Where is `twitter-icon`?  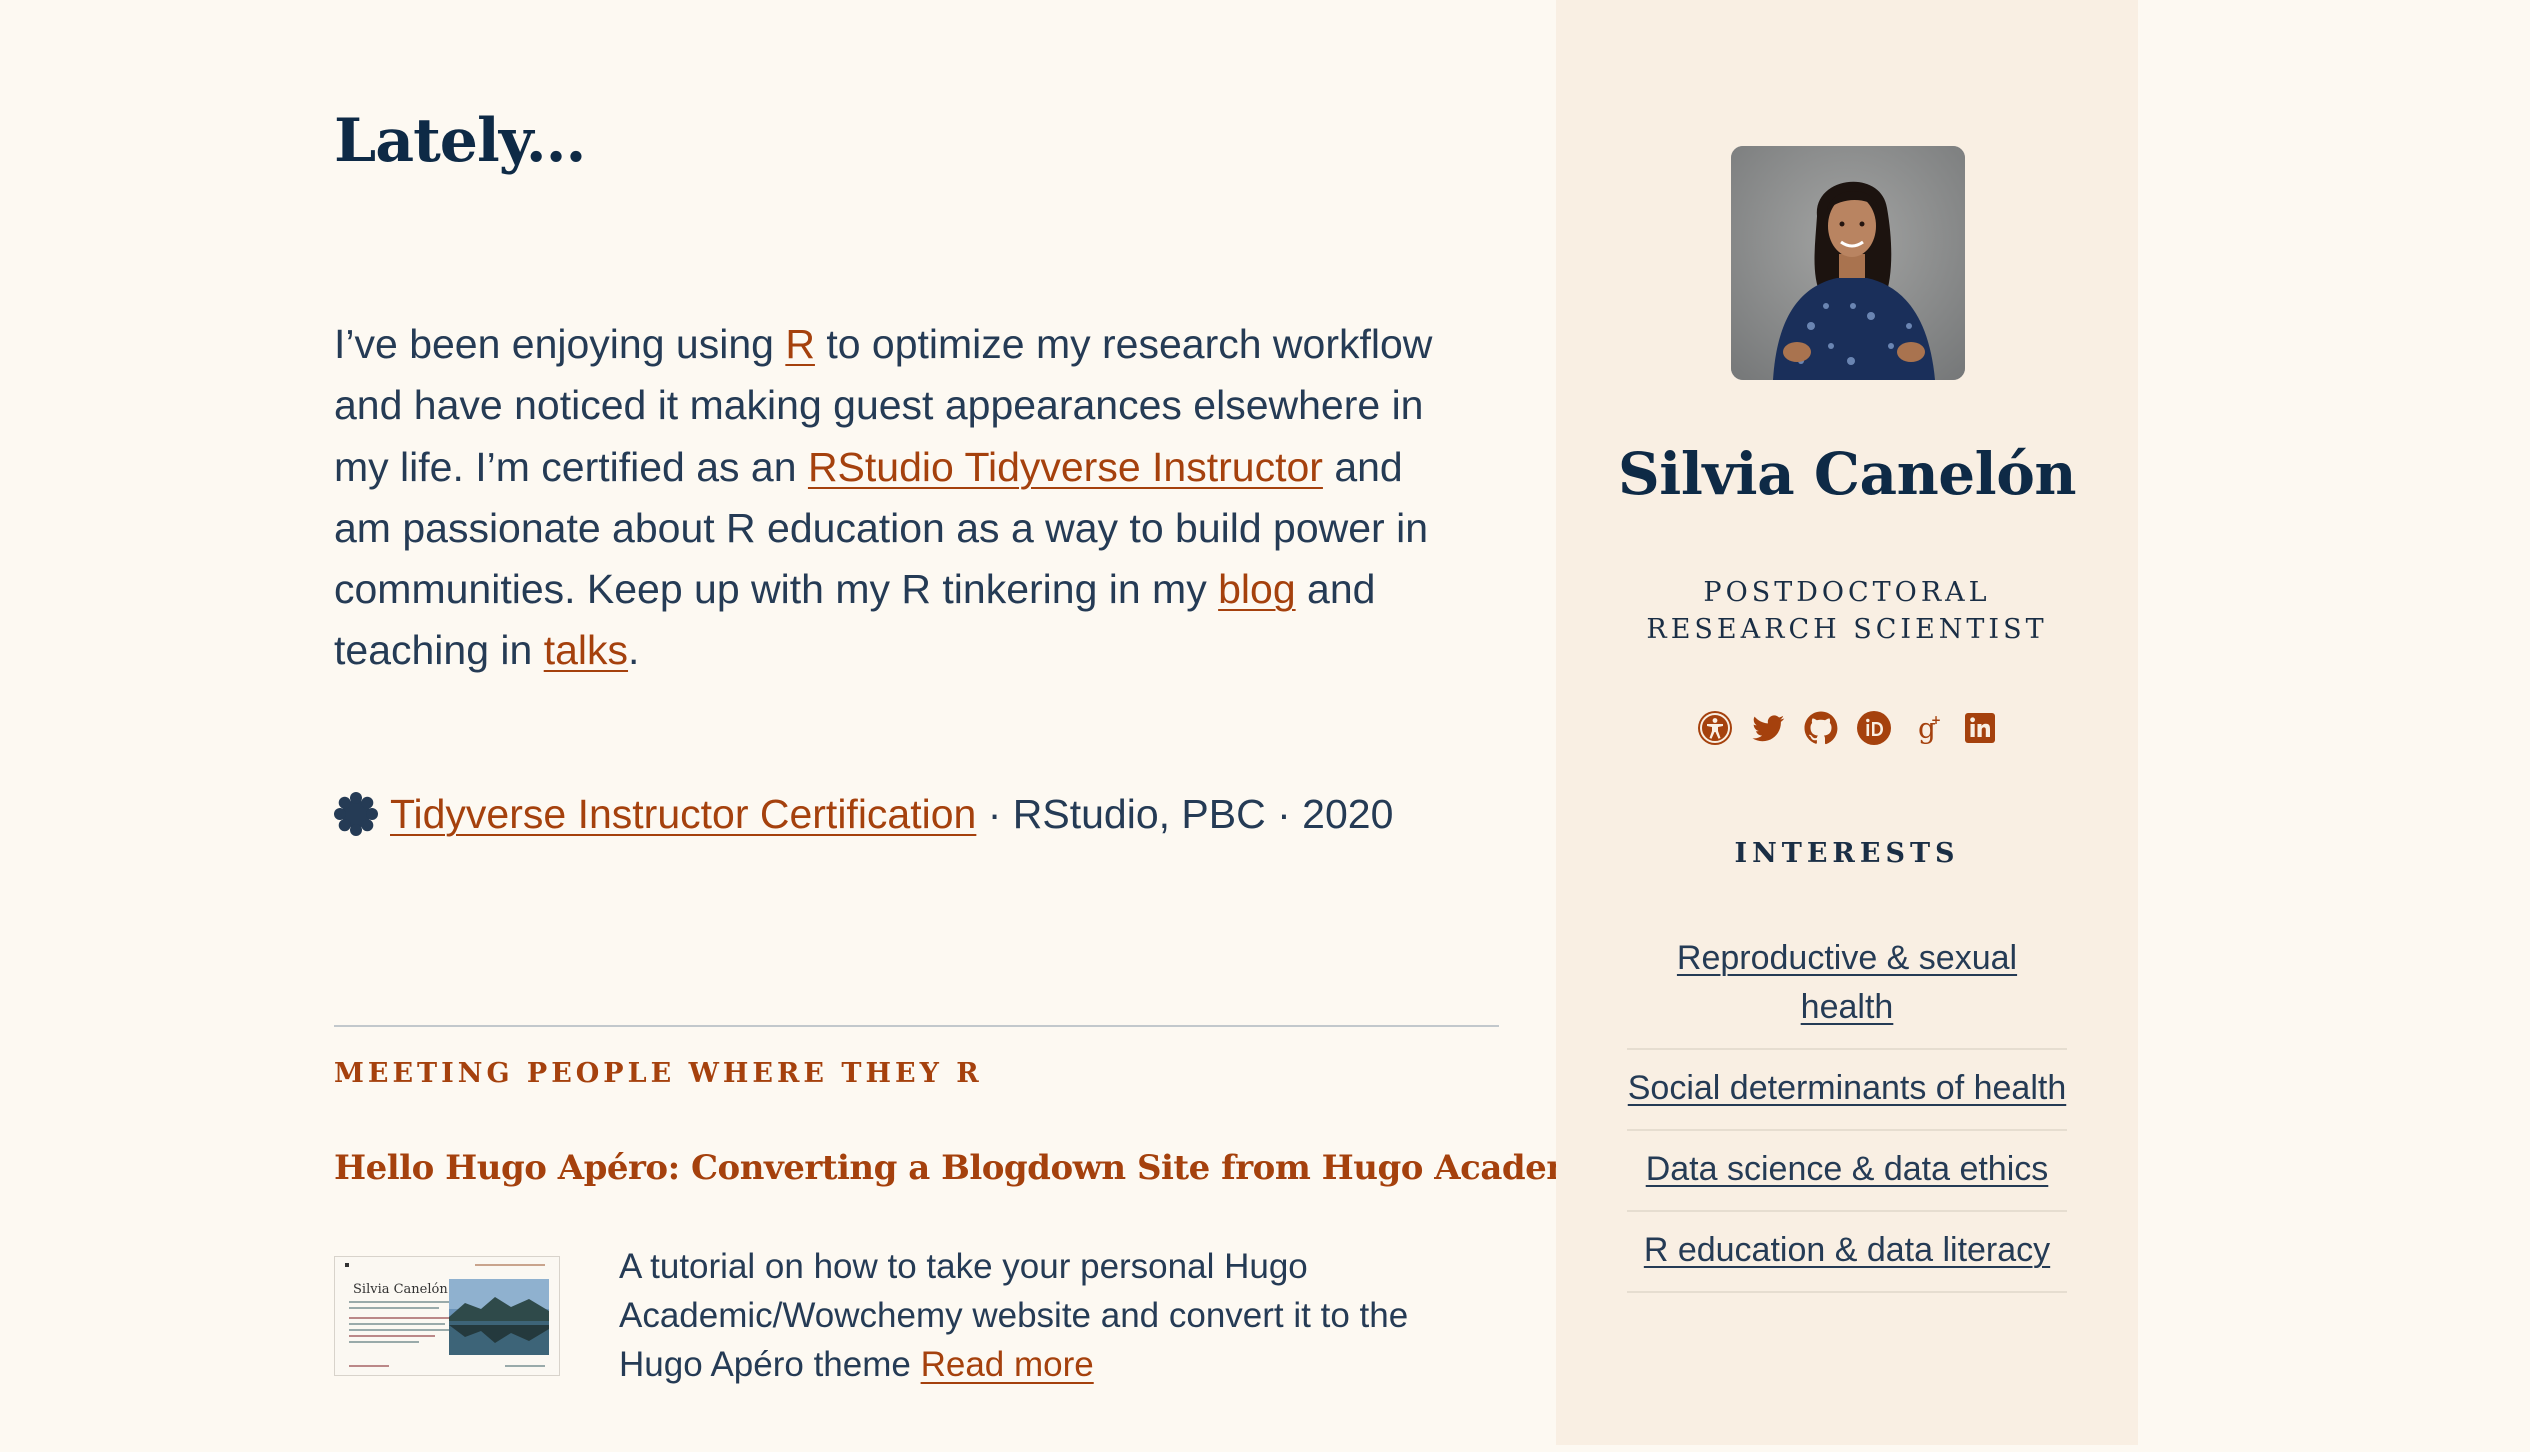 twitter-icon is located at coordinates (1768, 728).